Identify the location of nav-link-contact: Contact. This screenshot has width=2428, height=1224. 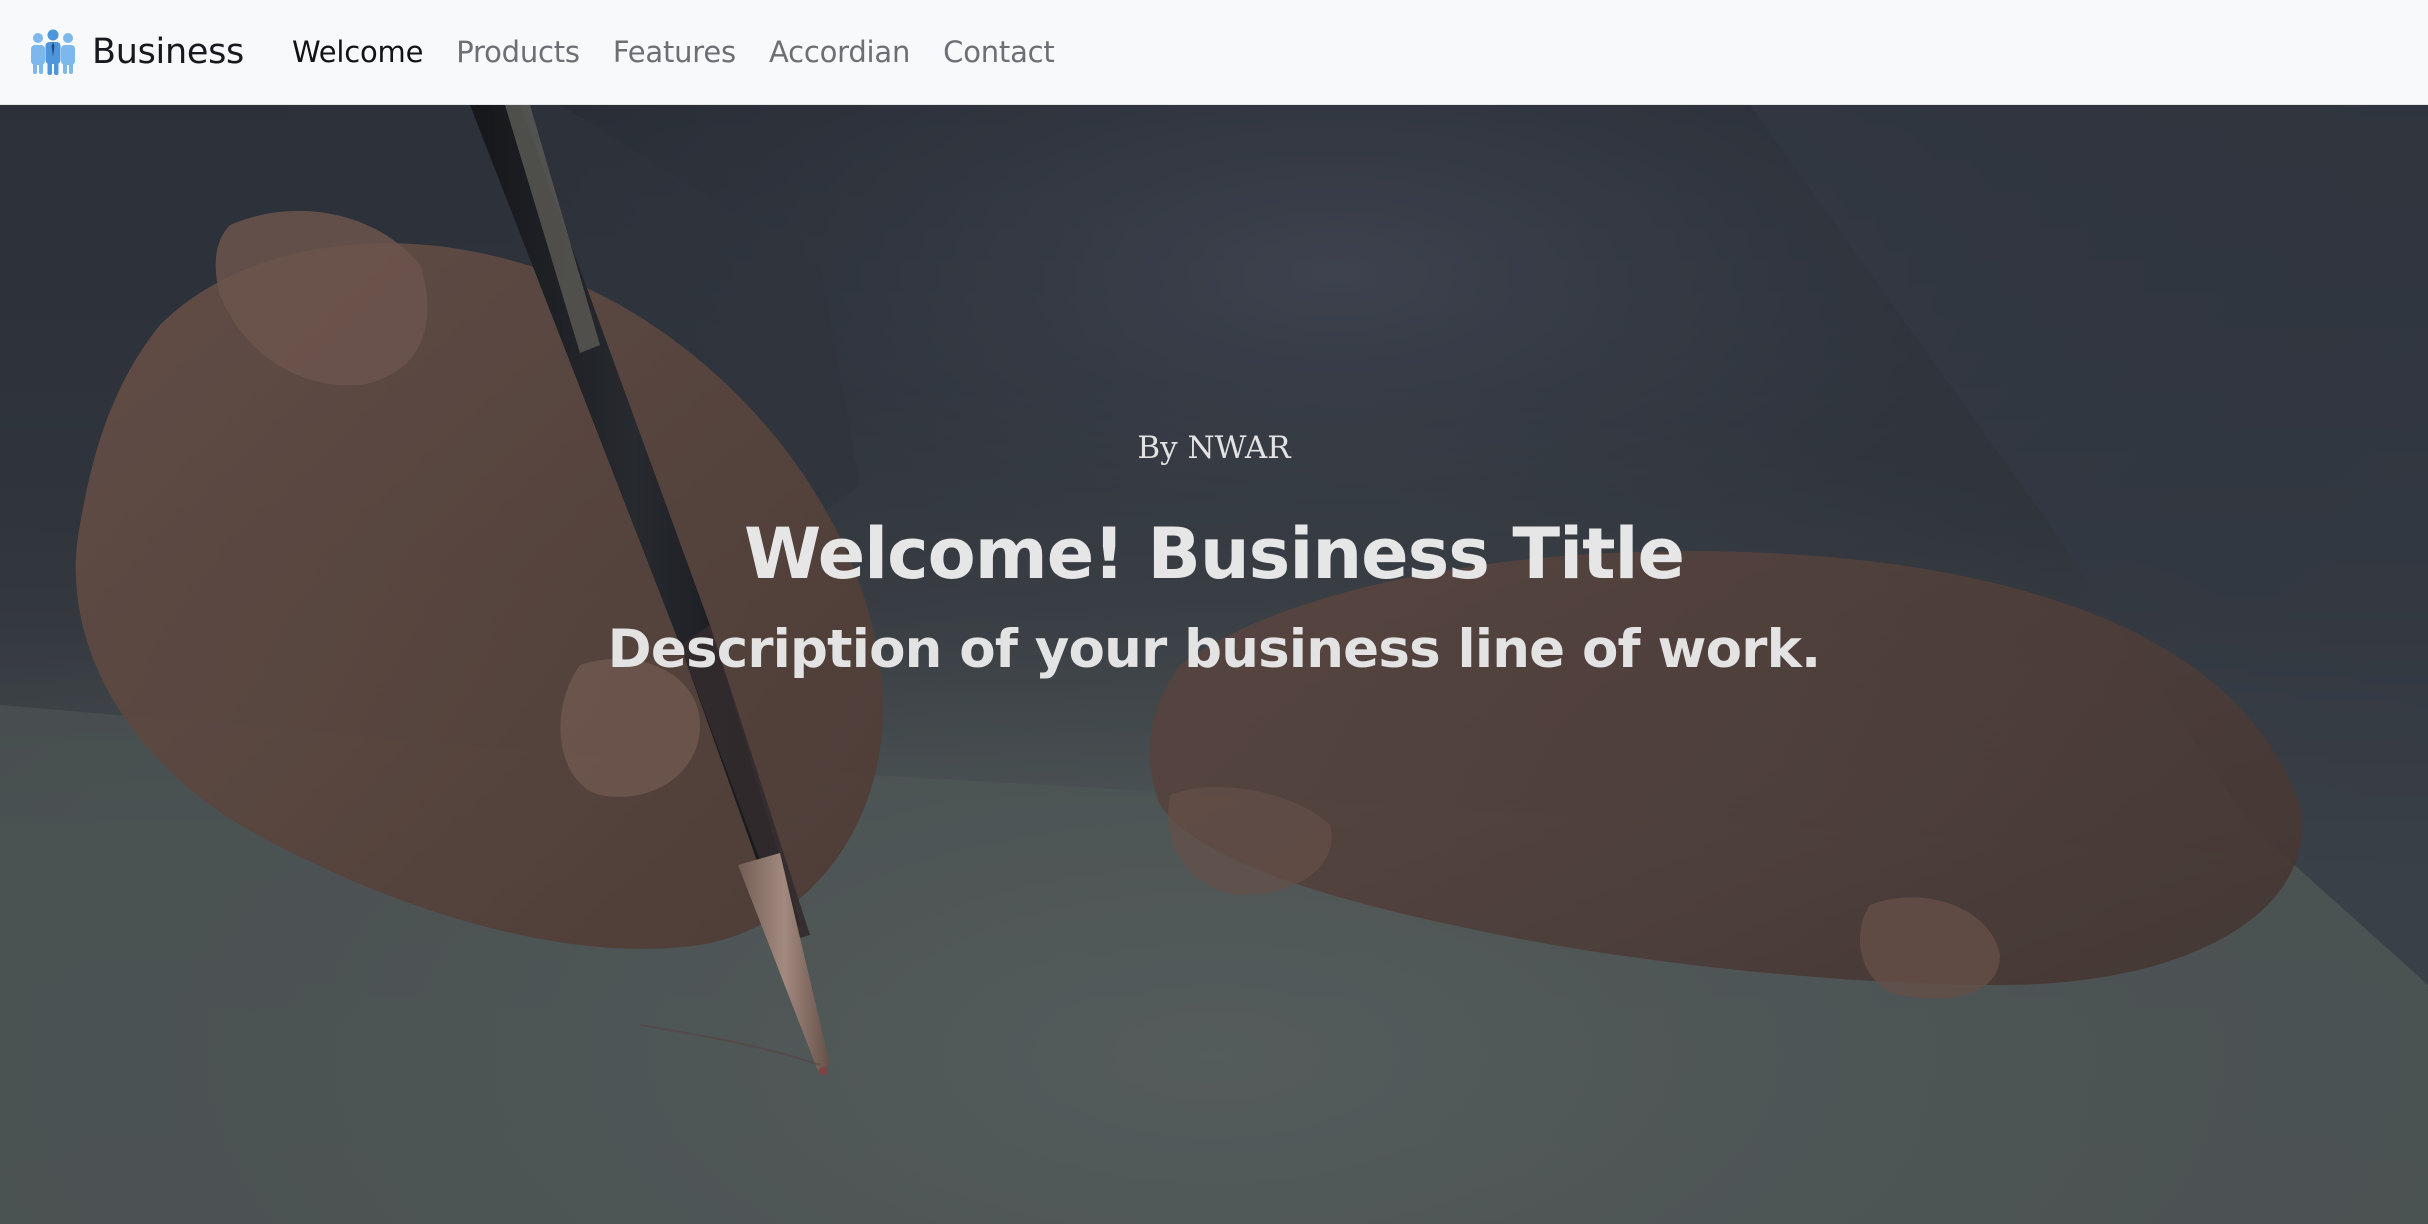
(999, 52).